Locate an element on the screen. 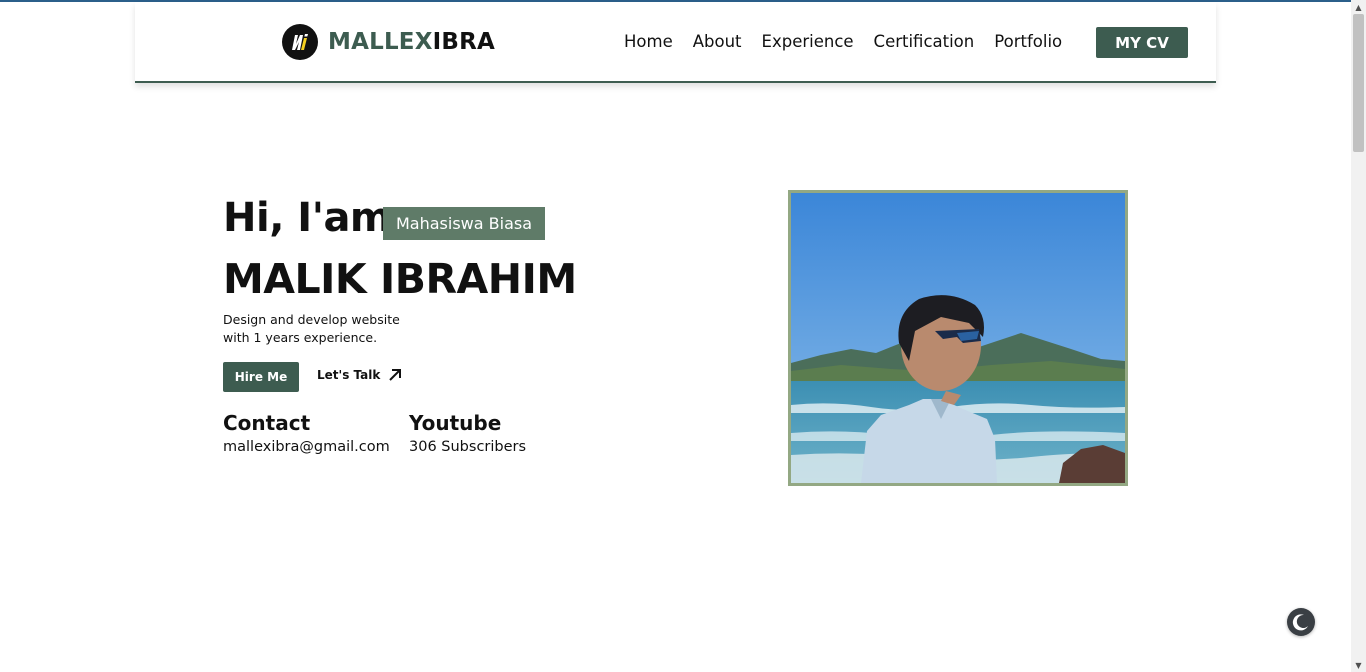 Image resolution: width=1366 pixels, height=672 pixels. nav-portfolio: Portfolio is located at coordinates (1028, 41).